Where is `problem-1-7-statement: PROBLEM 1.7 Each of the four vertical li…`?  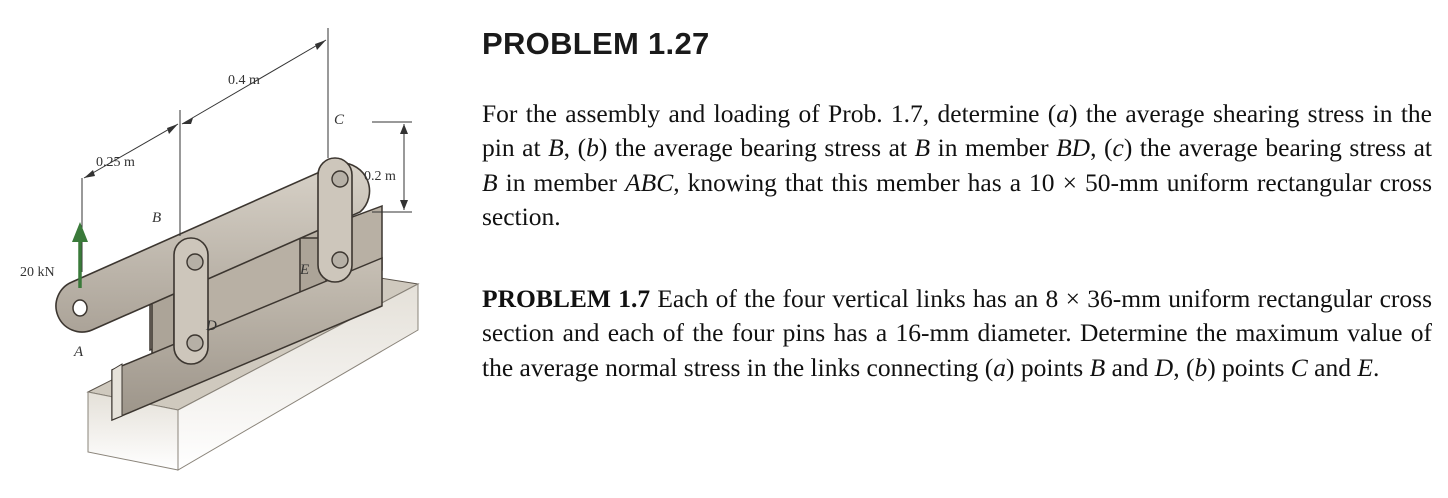 problem-1-7-statement: PROBLEM 1.7 Each of the four vertical li… is located at coordinates (957, 333).